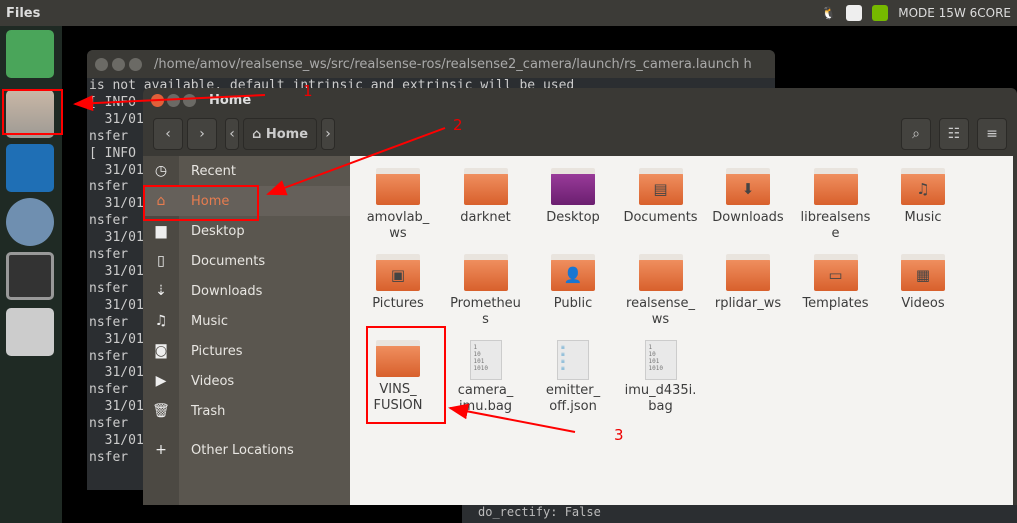 This screenshot has width=1017, height=523. What do you see at coordinates (458, 125) in the screenshot?
I see `annotation-label: 2` at bounding box center [458, 125].